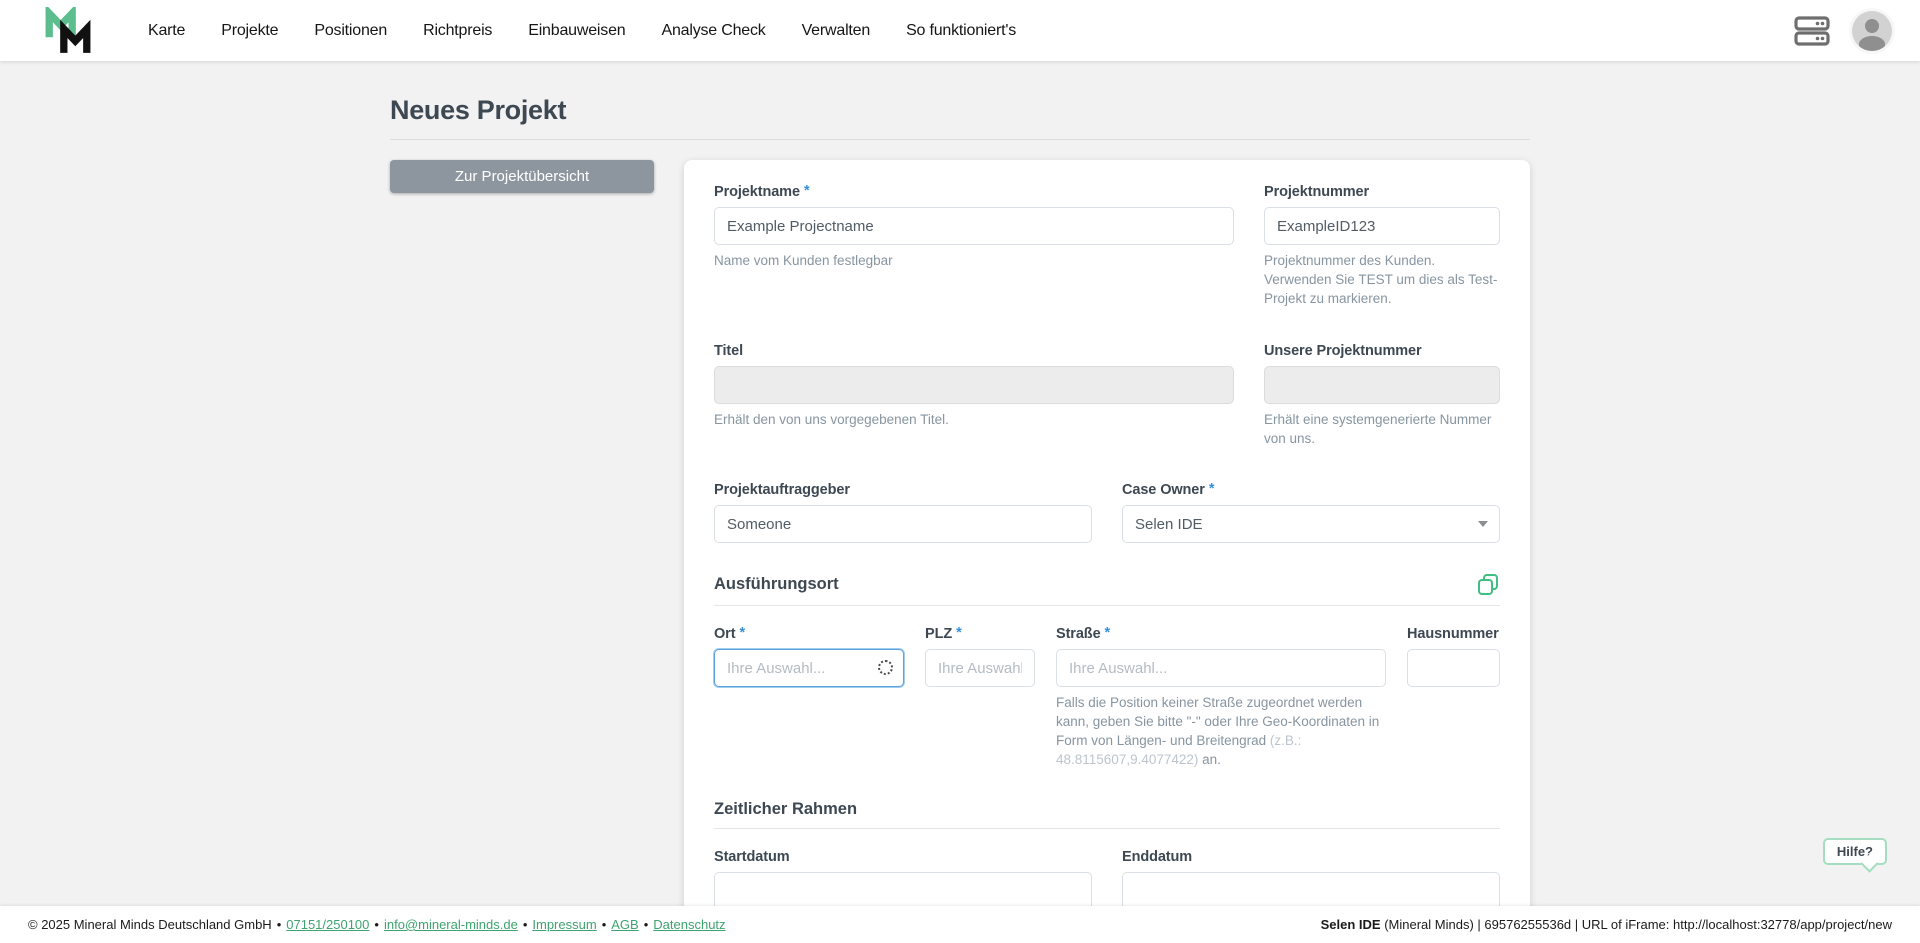 This screenshot has height=943, width=1920. Describe the element at coordinates (729, 634) in the screenshot. I see `ort-label: Ort *` at that location.